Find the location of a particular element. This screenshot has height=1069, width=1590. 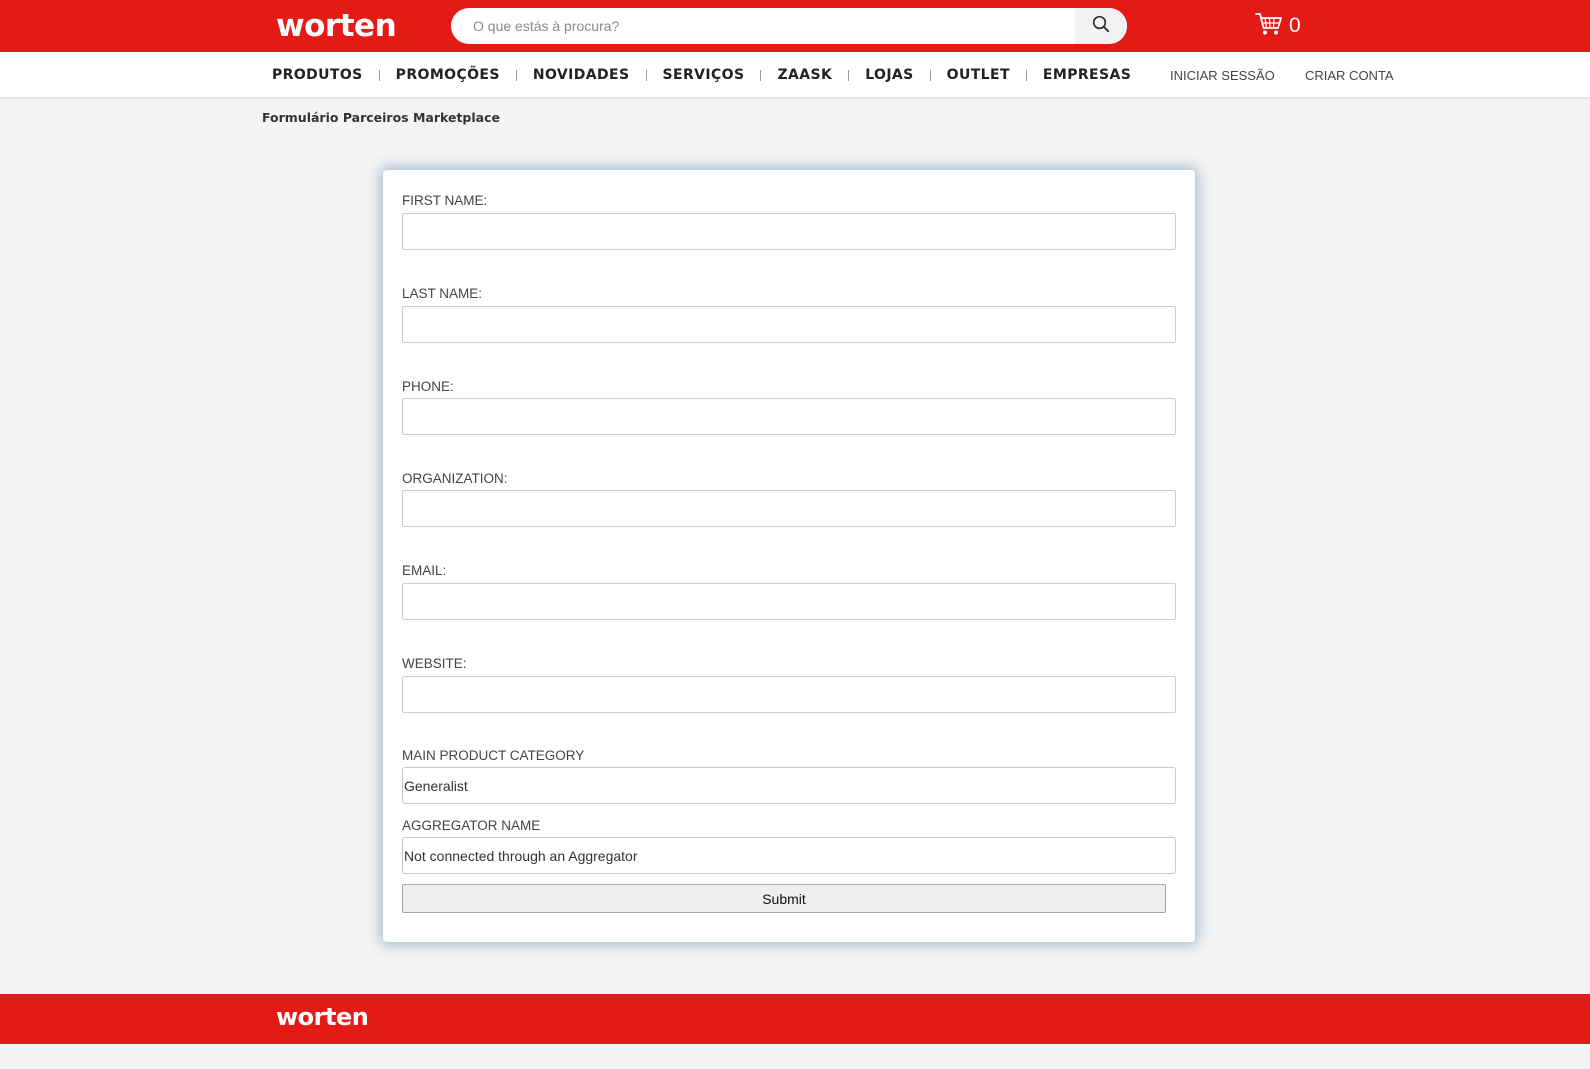

search-button is located at coordinates (1101, 26).